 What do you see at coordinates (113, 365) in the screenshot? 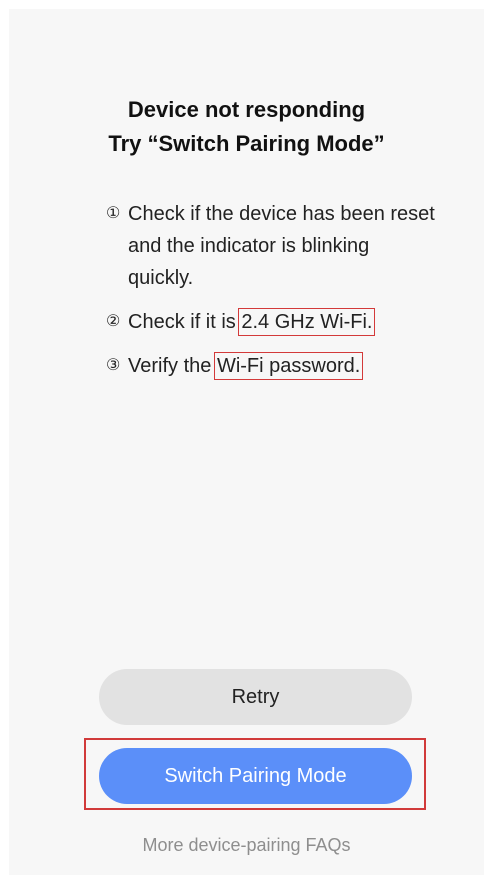
I see `step-3-number: ③` at bounding box center [113, 365].